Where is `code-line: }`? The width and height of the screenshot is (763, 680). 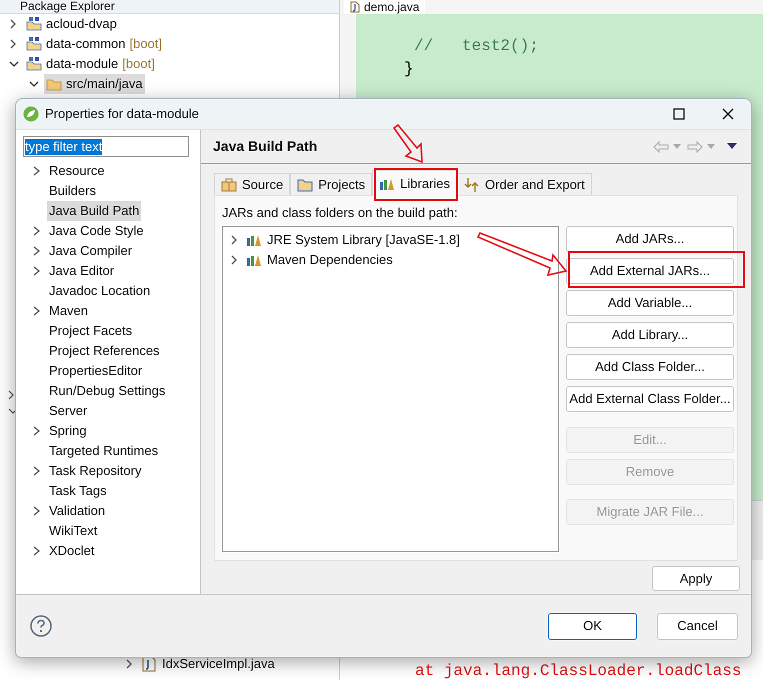
code-line: } is located at coordinates (409, 69).